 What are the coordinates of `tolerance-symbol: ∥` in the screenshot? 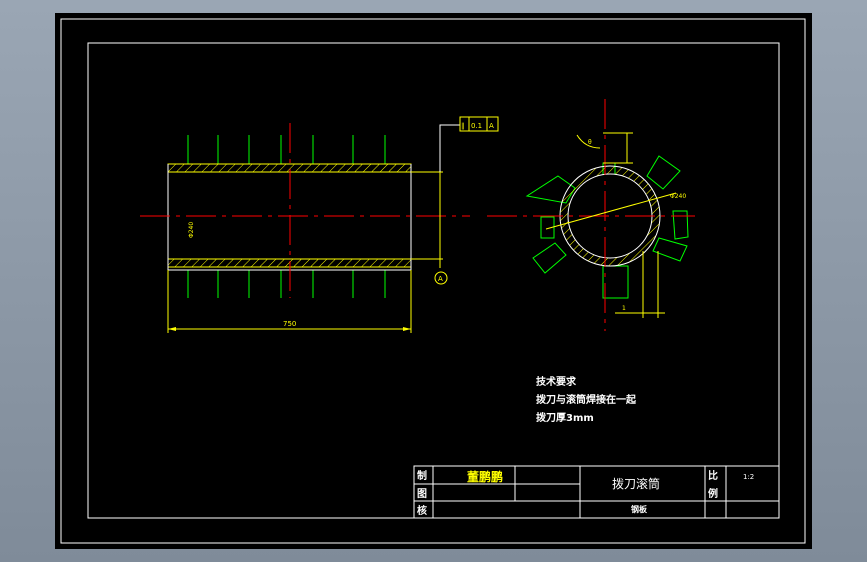 It's located at (463, 126).